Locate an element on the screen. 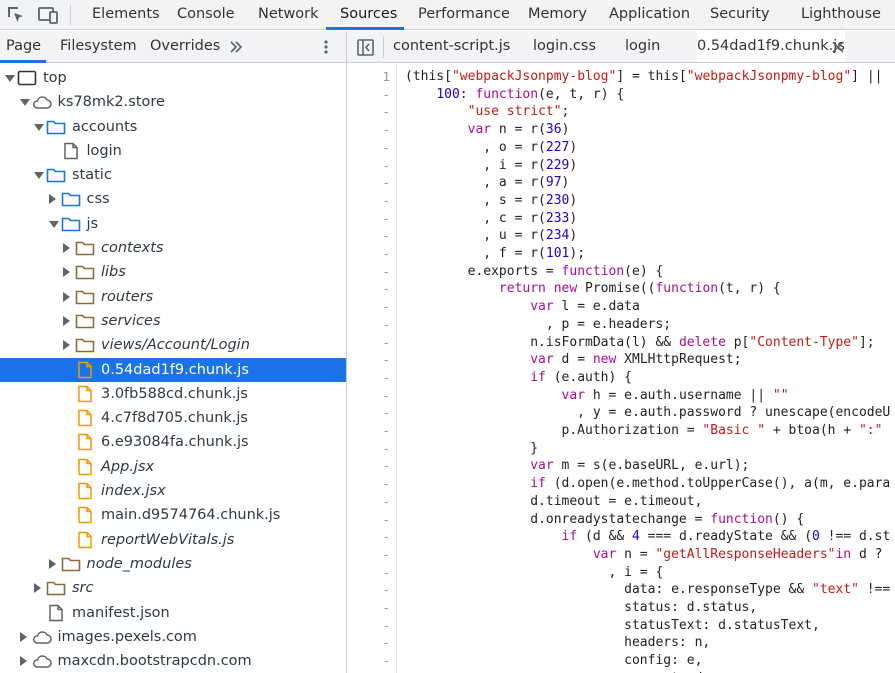  tree-item-libs: libs is located at coordinates (173, 272).